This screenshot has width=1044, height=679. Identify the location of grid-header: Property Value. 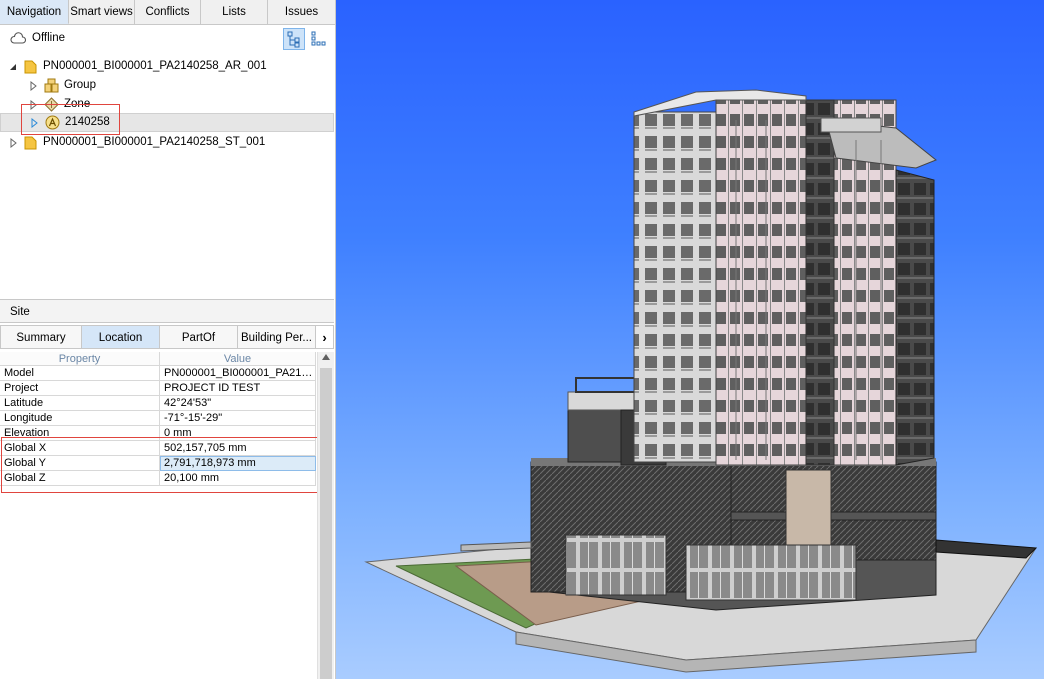
(158, 359).